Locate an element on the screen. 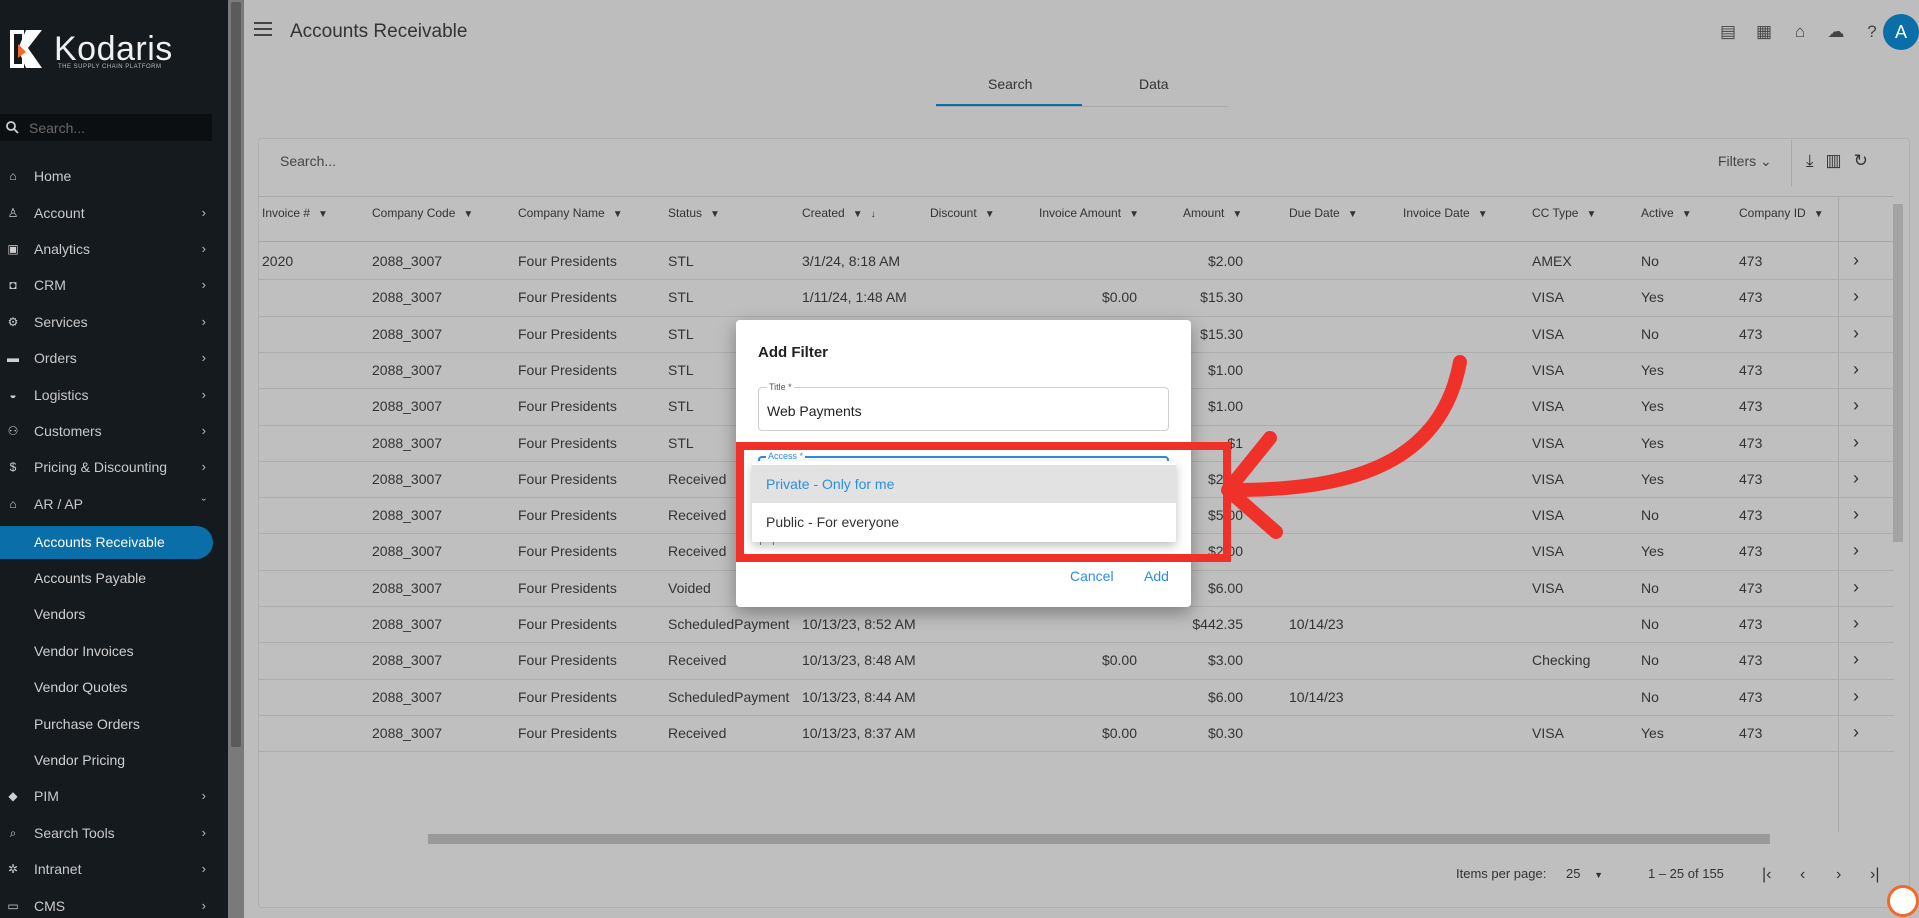 Image resolution: width=1919 pixels, height=918 pixels. sidebar-scrollbar-thumb is located at coordinates (236, 374).